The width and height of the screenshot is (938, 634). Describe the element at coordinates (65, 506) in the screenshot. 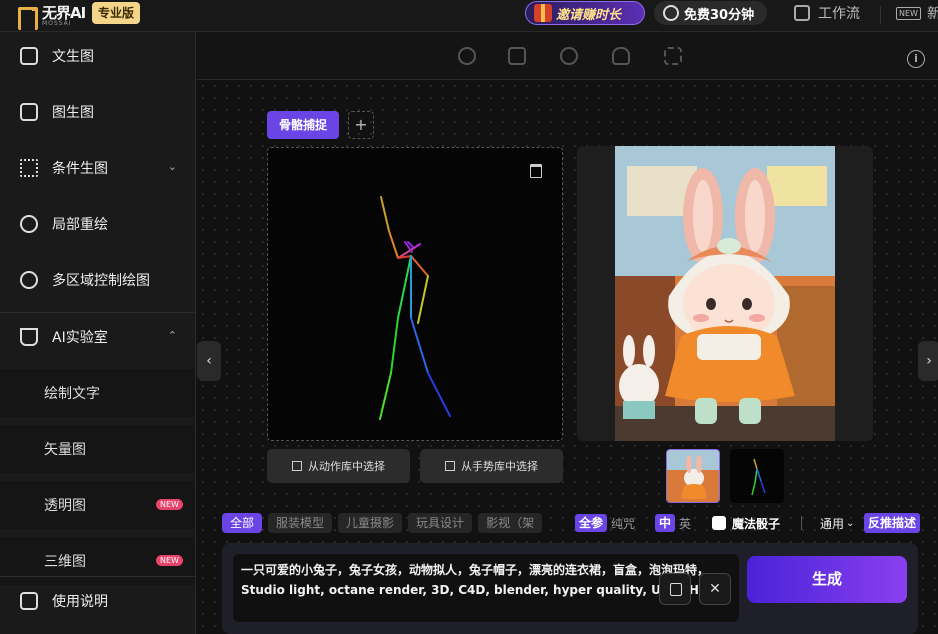

I see `lab-item-label: 透明图` at that location.